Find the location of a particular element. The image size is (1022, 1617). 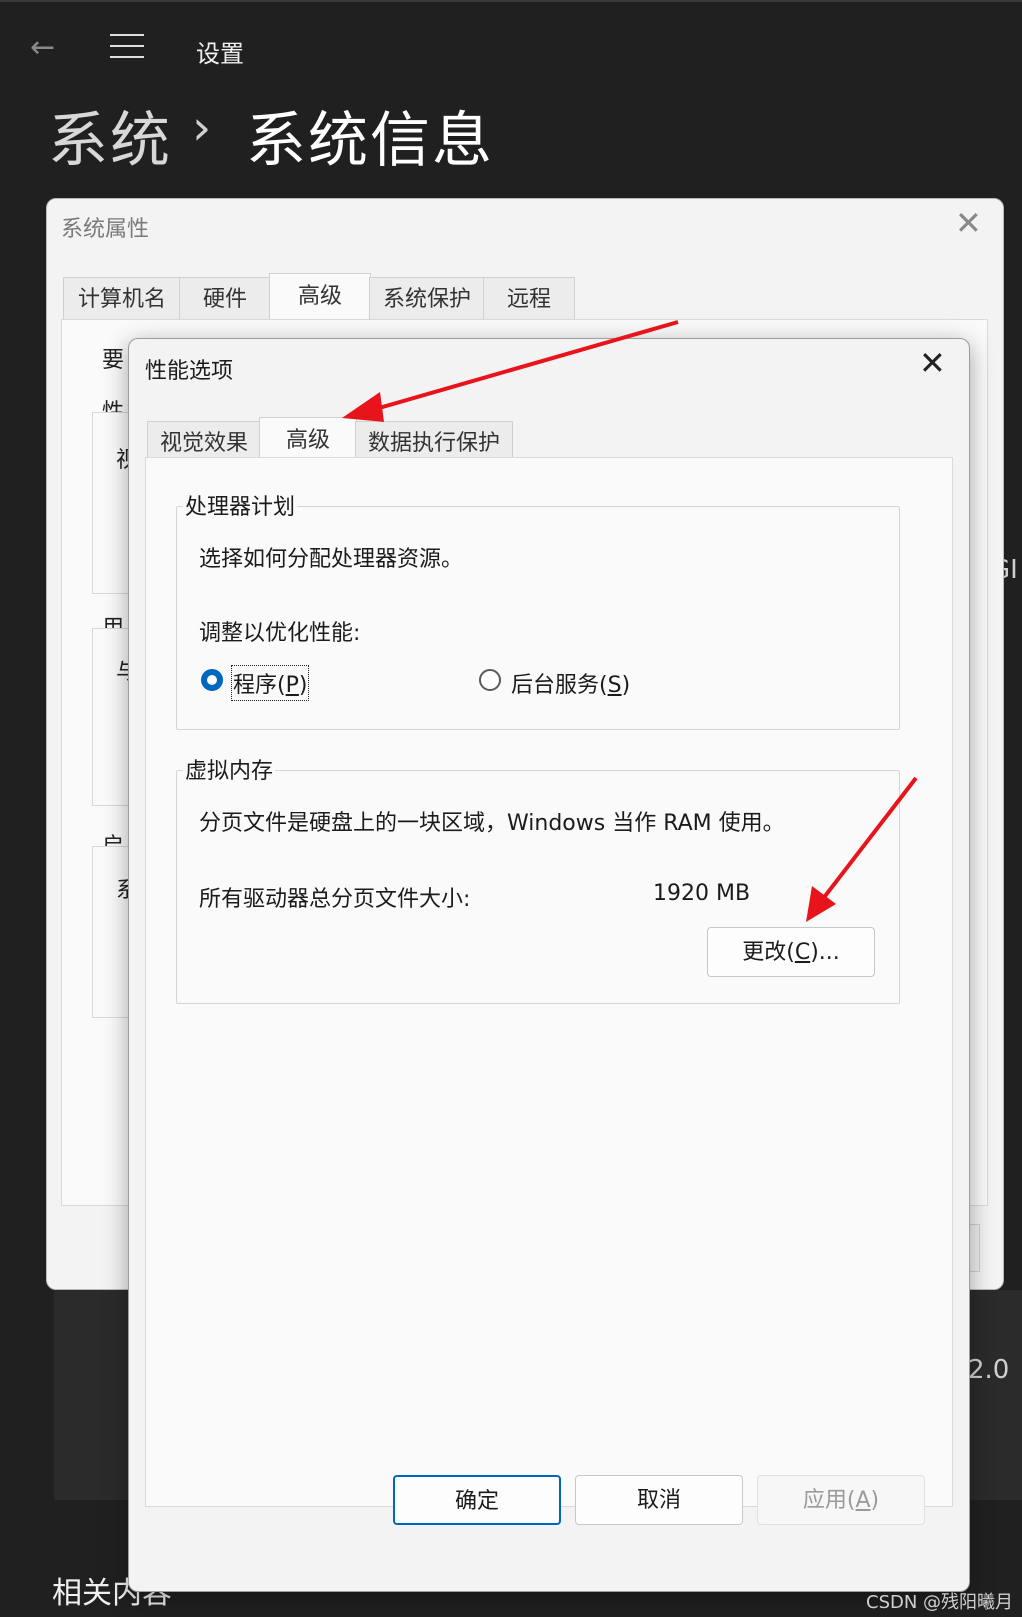

radio-programs-label: 程序(P) is located at coordinates (270, 683).